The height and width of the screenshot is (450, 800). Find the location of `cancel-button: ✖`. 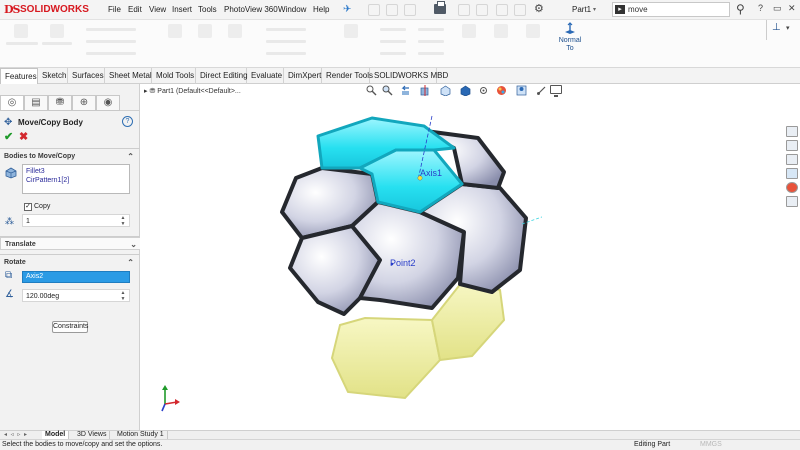

cancel-button: ✖ is located at coordinates (23, 136).